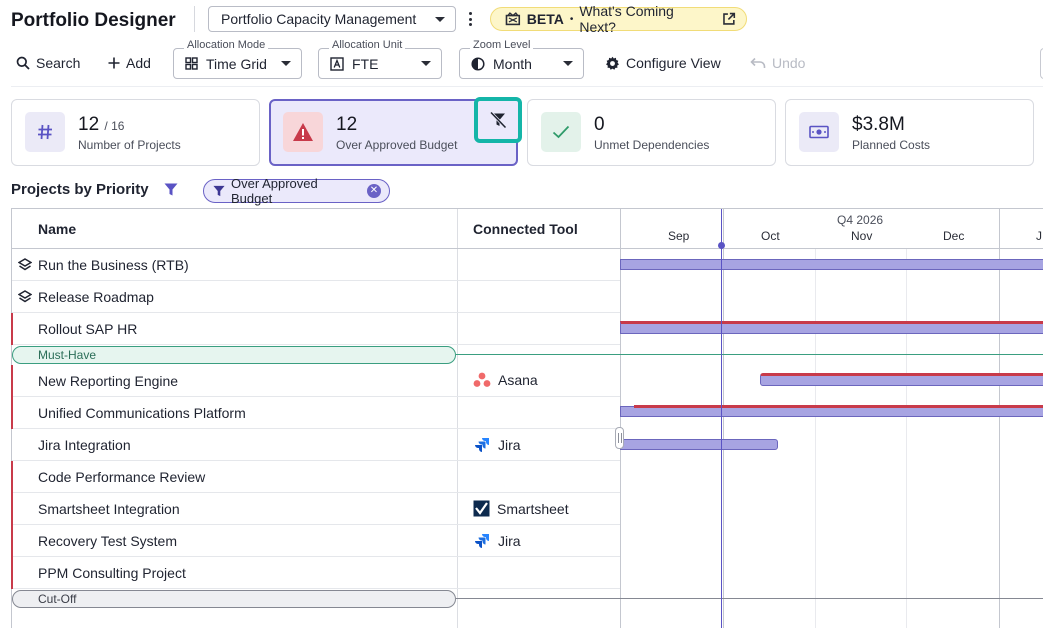 This screenshot has width=1043, height=628. What do you see at coordinates (367, 45) in the screenshot?
I see `allocation-unit-label: Allocation Unit` at bounding box center [367, 45].